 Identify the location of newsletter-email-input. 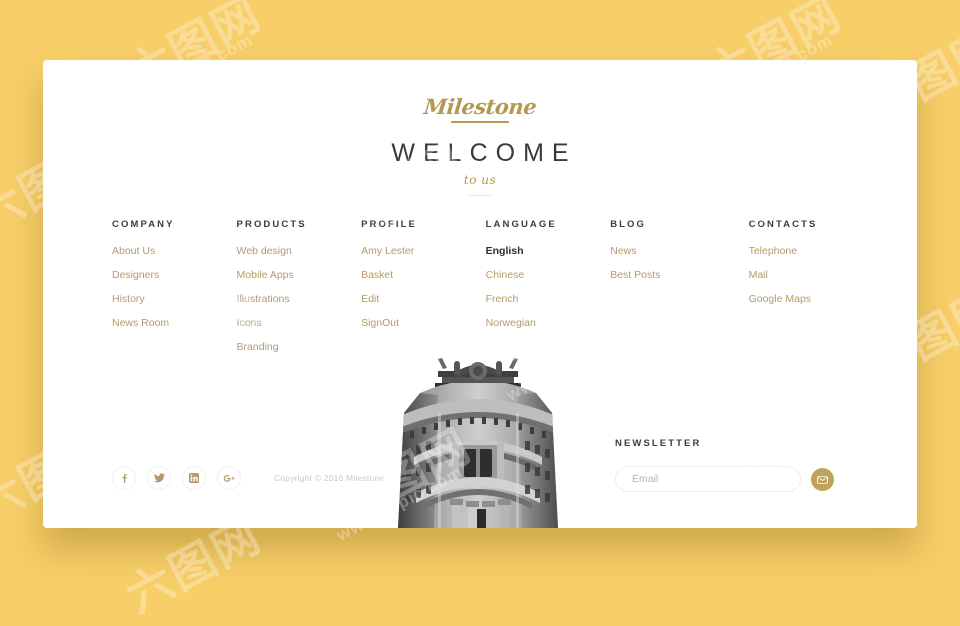
(708, 479).